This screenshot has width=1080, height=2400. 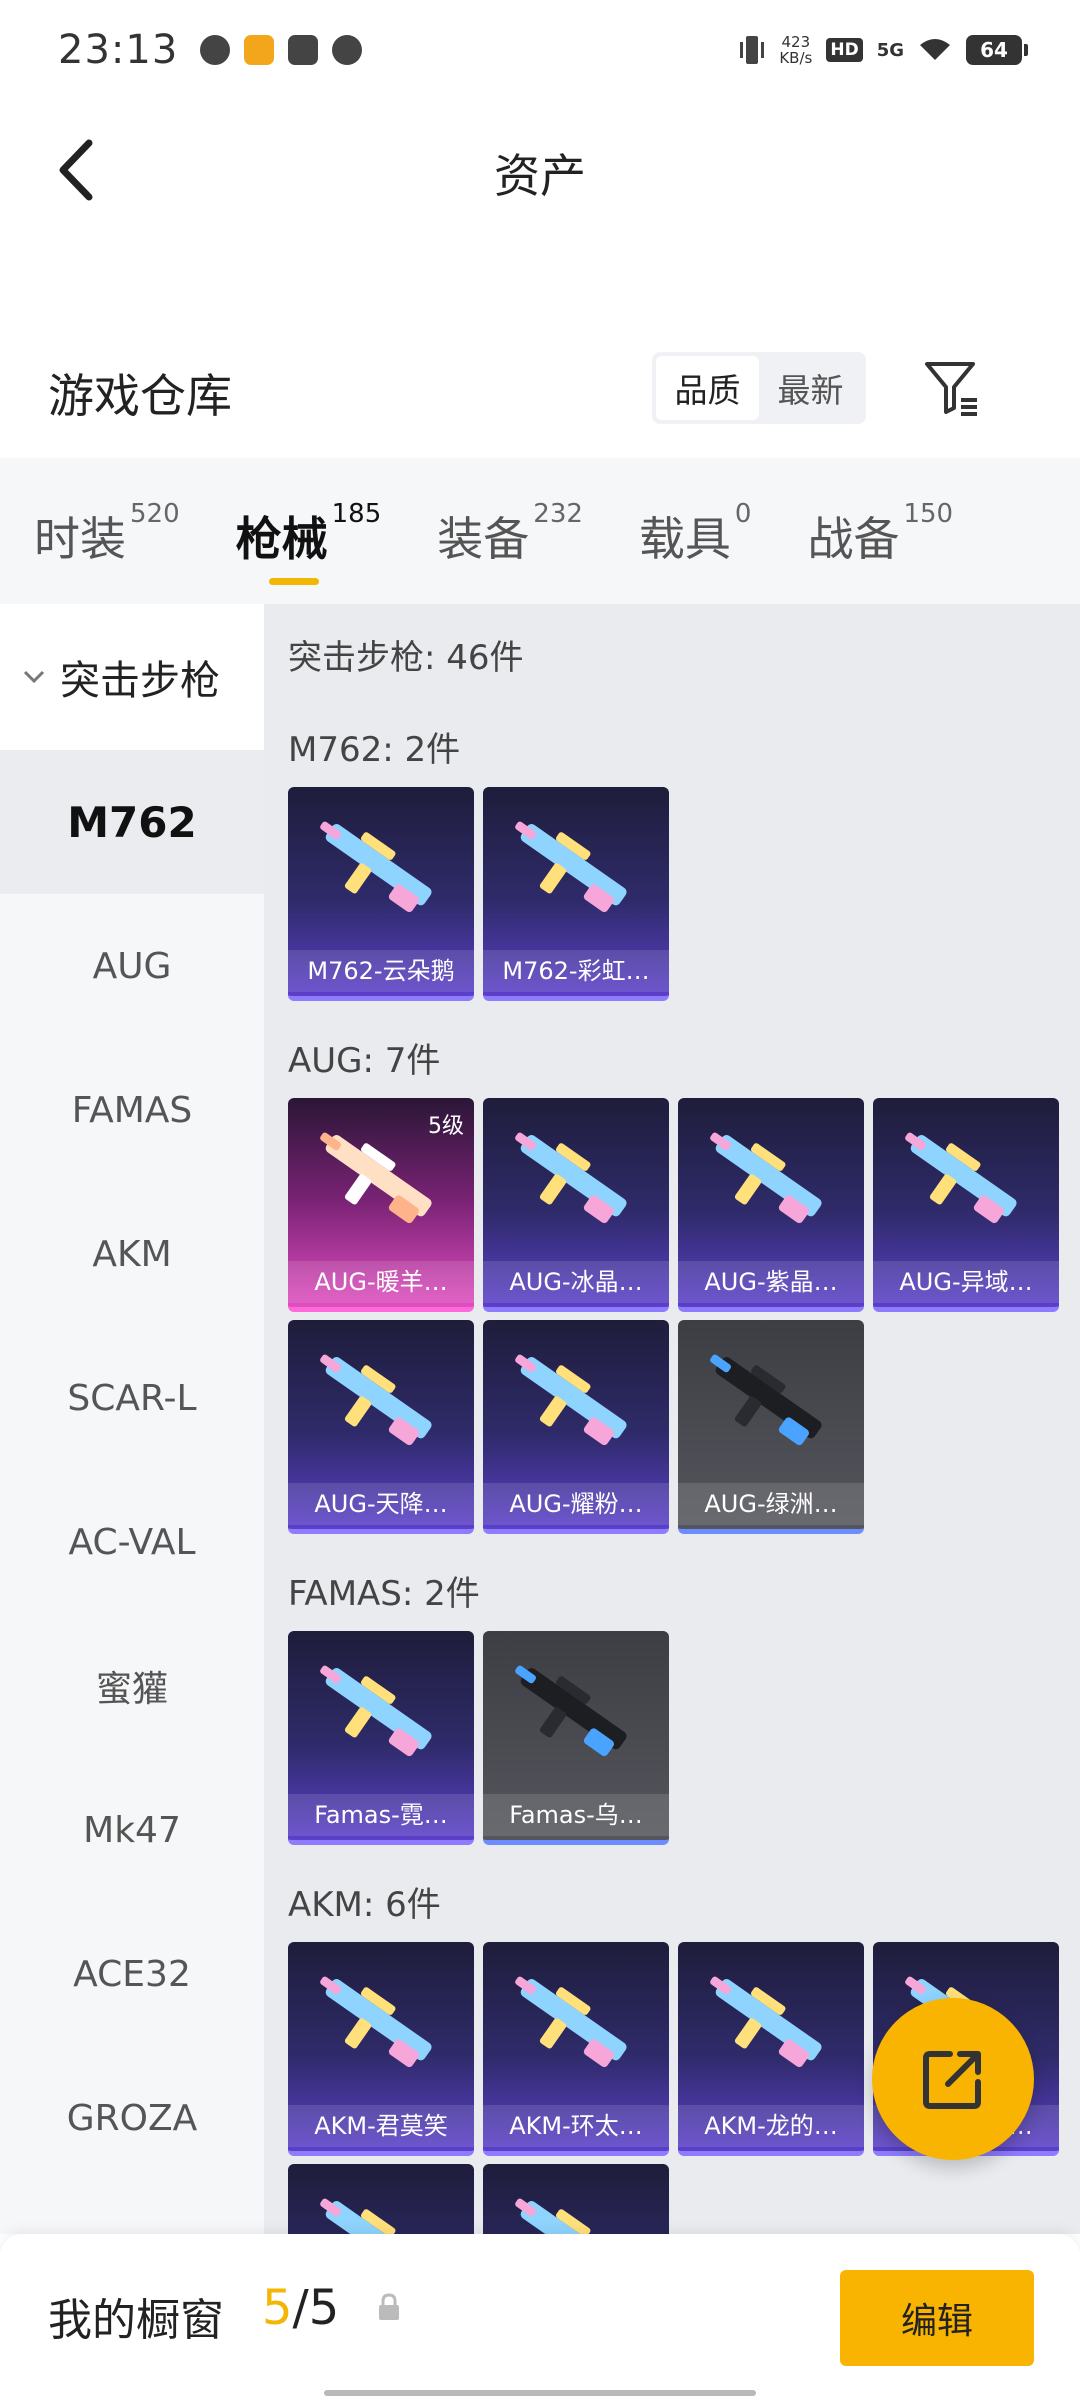 What do you see at coordinates (308, 538) in the screenshot?
I see `tab-firearms: 枪械 185` at bounding box center [308, 538].